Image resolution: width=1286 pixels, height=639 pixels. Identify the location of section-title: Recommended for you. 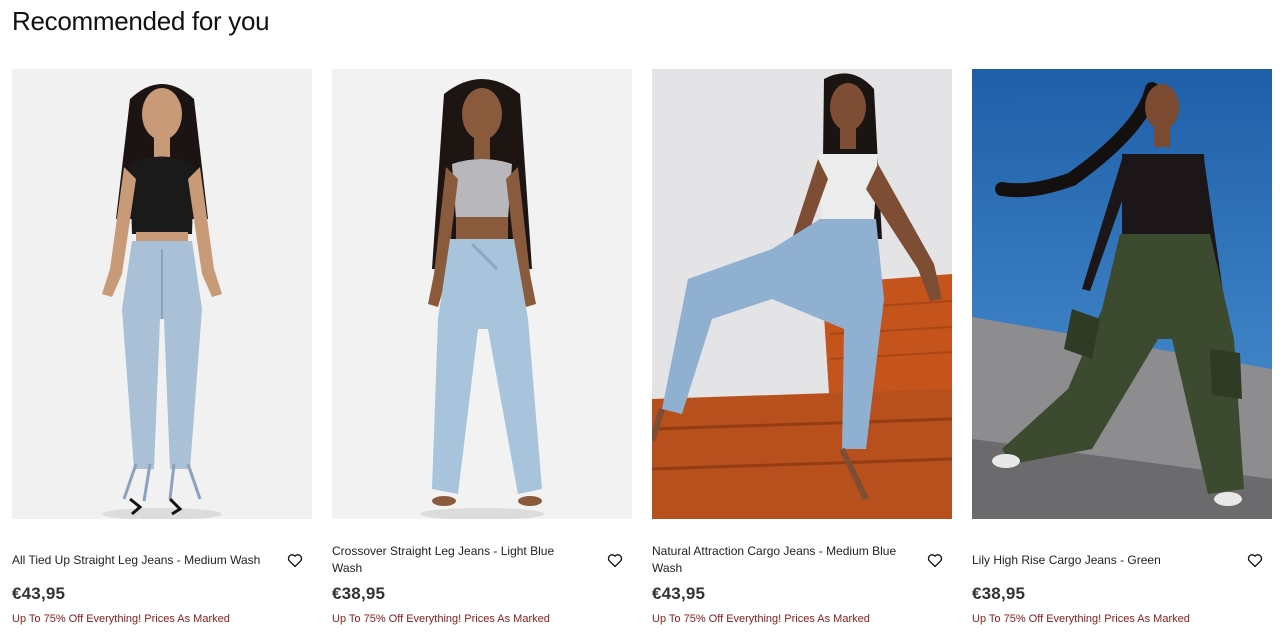
(141, 21).